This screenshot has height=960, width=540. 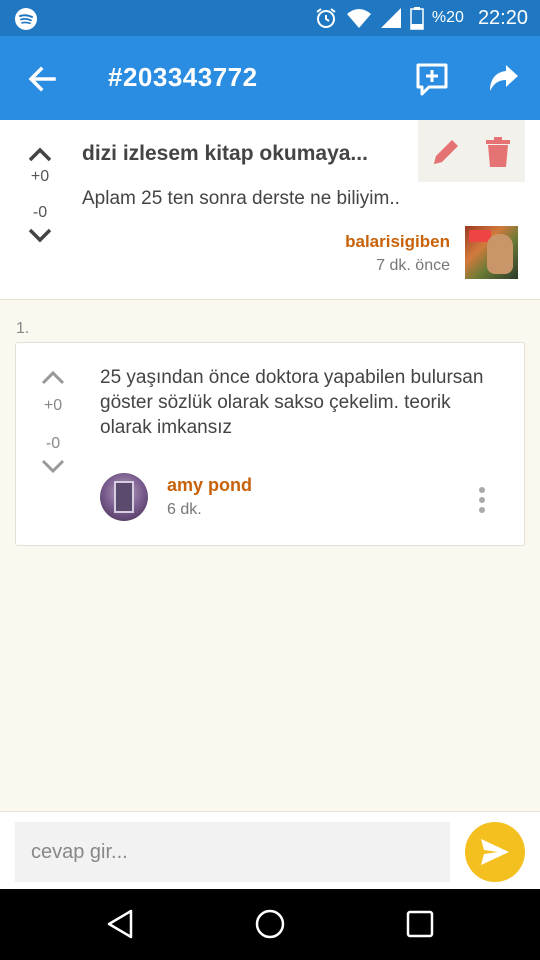 I want to click on status-bar: %20 22:20, so click(x=270, y=18).